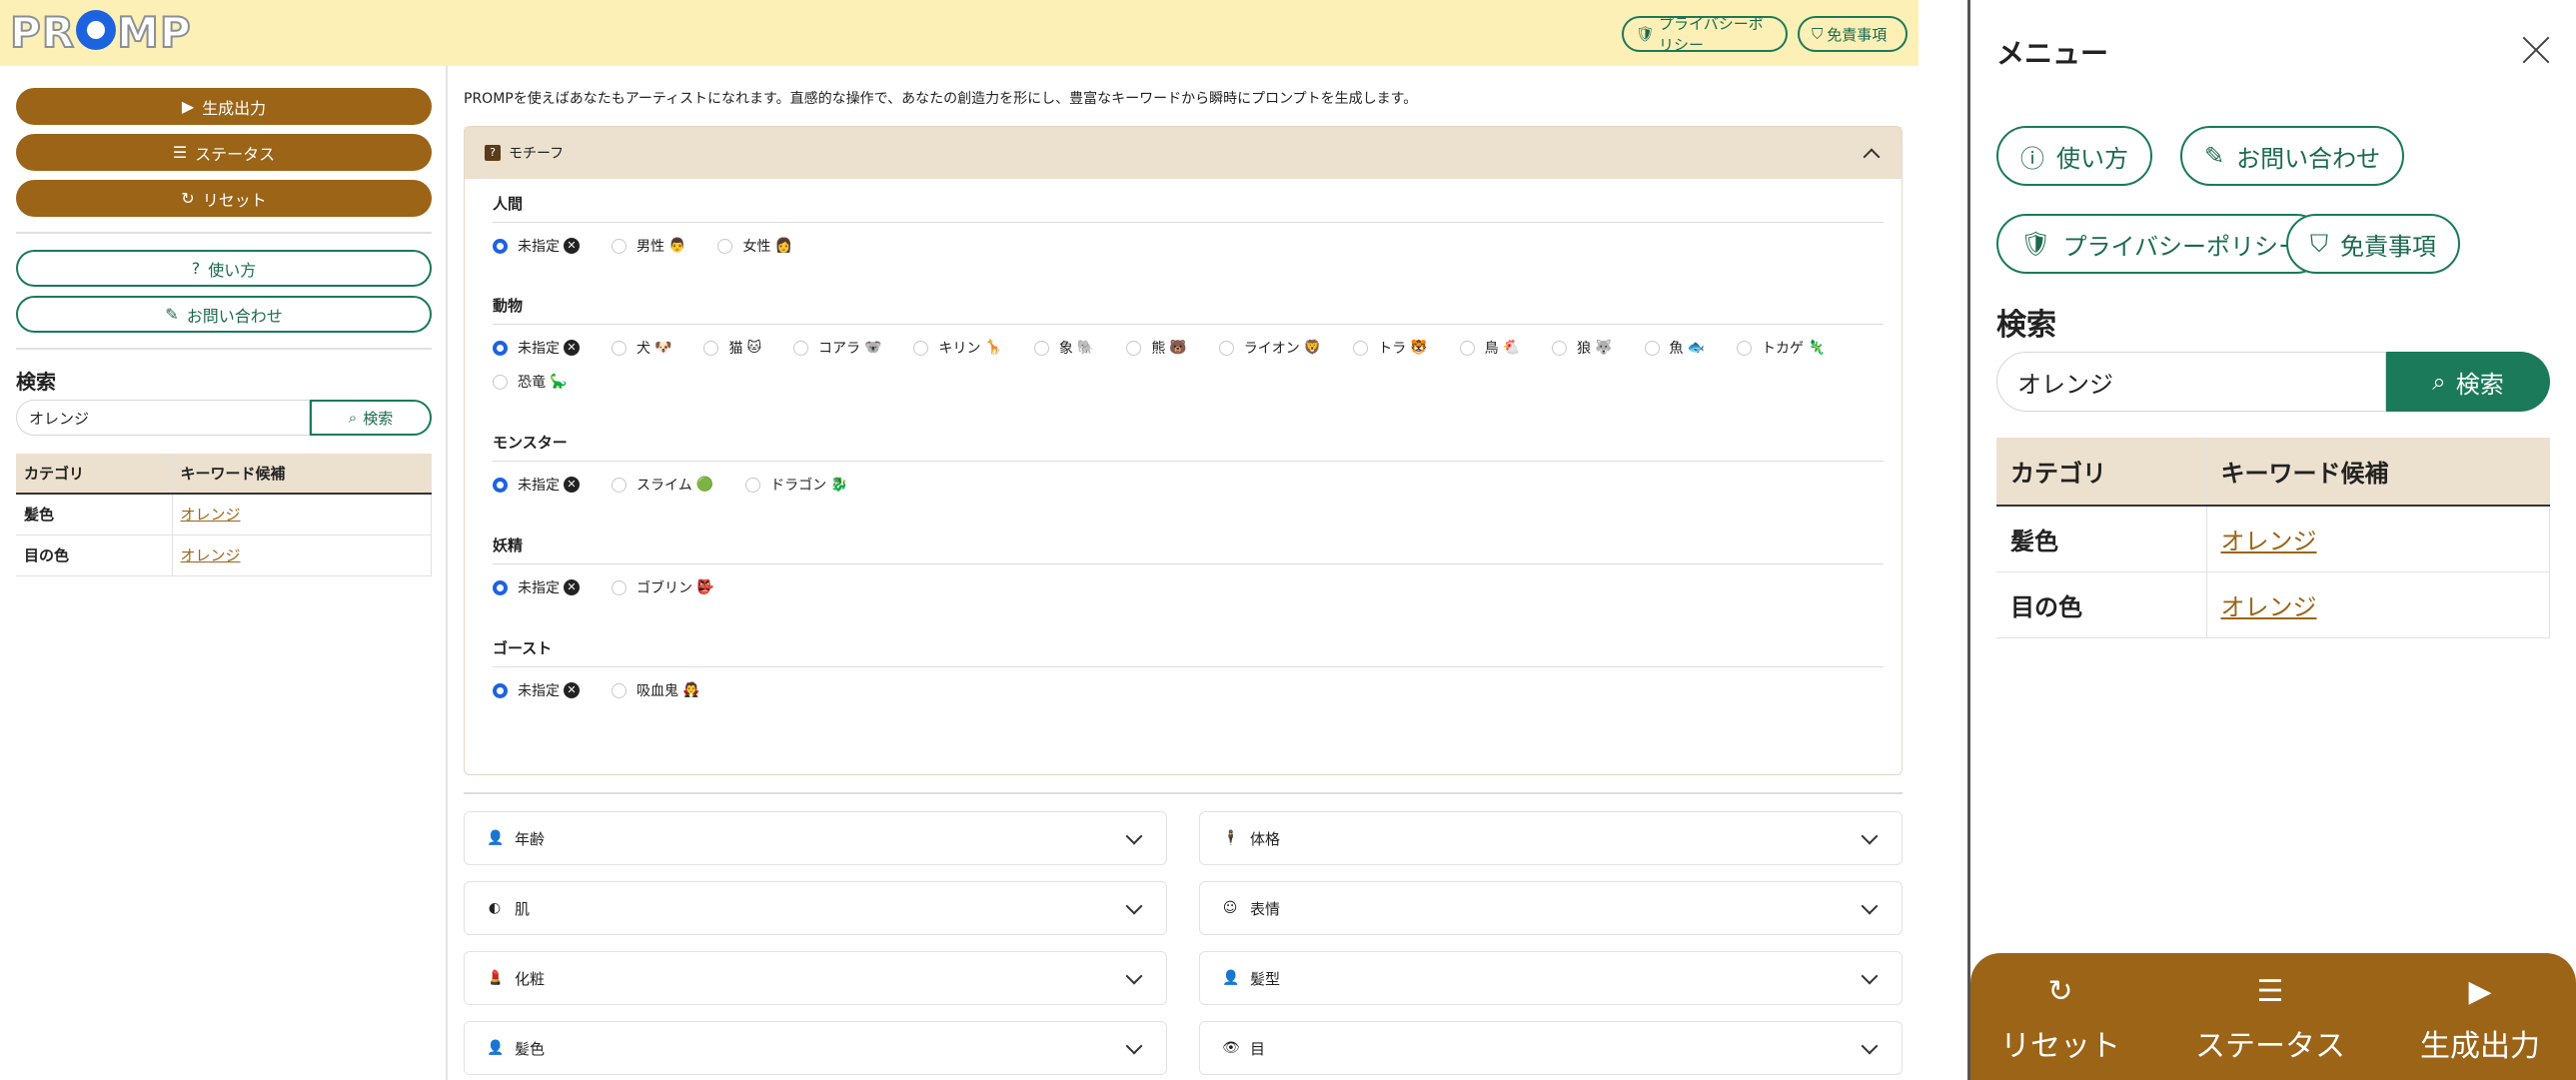  What do you see at coordinates (957, 348) in the screenshot?
I see `radio-option: キリン 🦒` at bounding box center [957, 348].